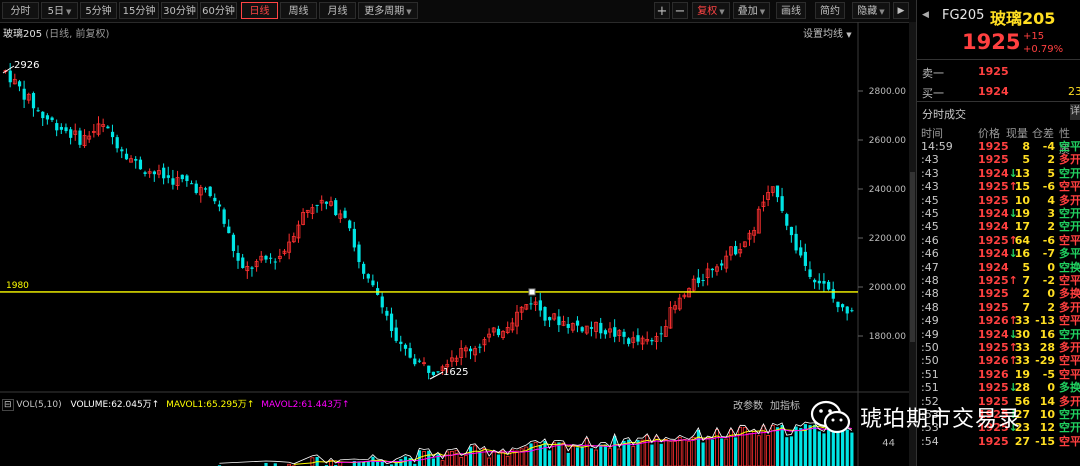 The image size is (1080, 466). I want to click on header-volume: 现量, so click(1017, 133).